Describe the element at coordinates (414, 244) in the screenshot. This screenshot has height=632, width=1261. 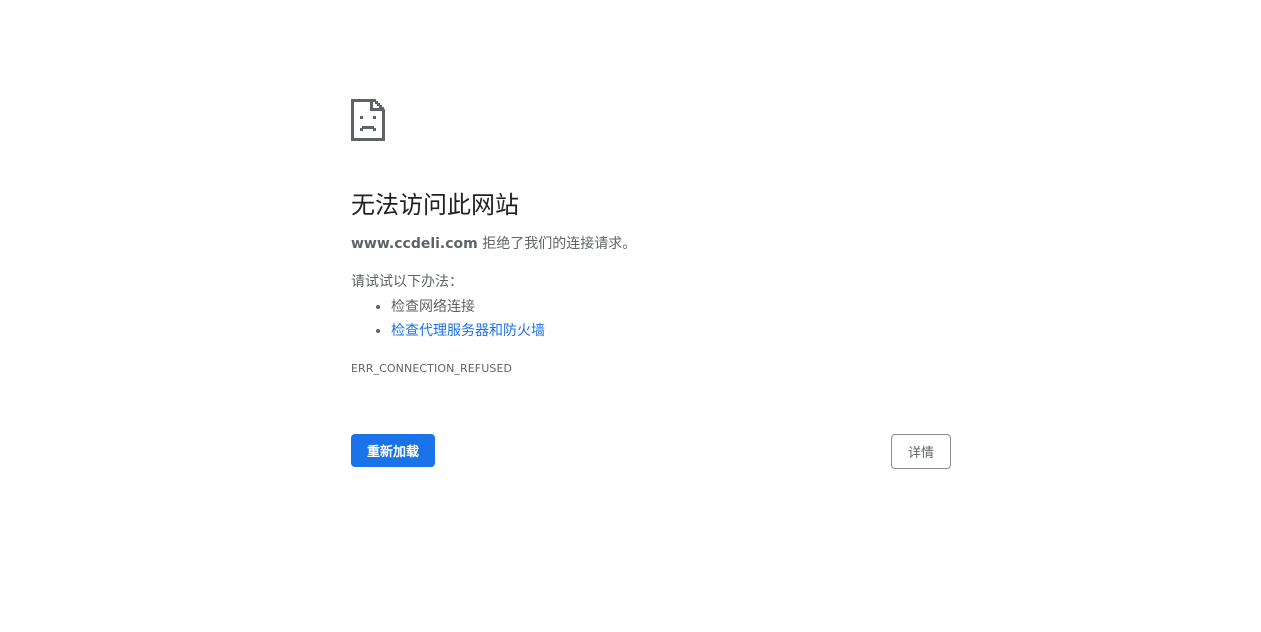
I see `error-host: www.ccdeli.com` at that location.